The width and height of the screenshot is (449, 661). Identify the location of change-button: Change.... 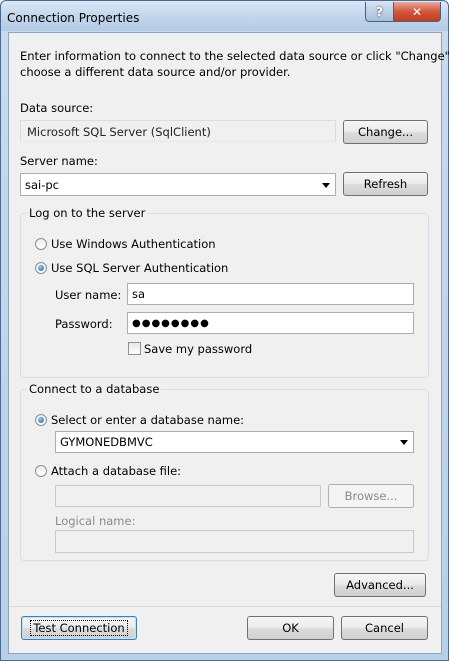
(385, 132).